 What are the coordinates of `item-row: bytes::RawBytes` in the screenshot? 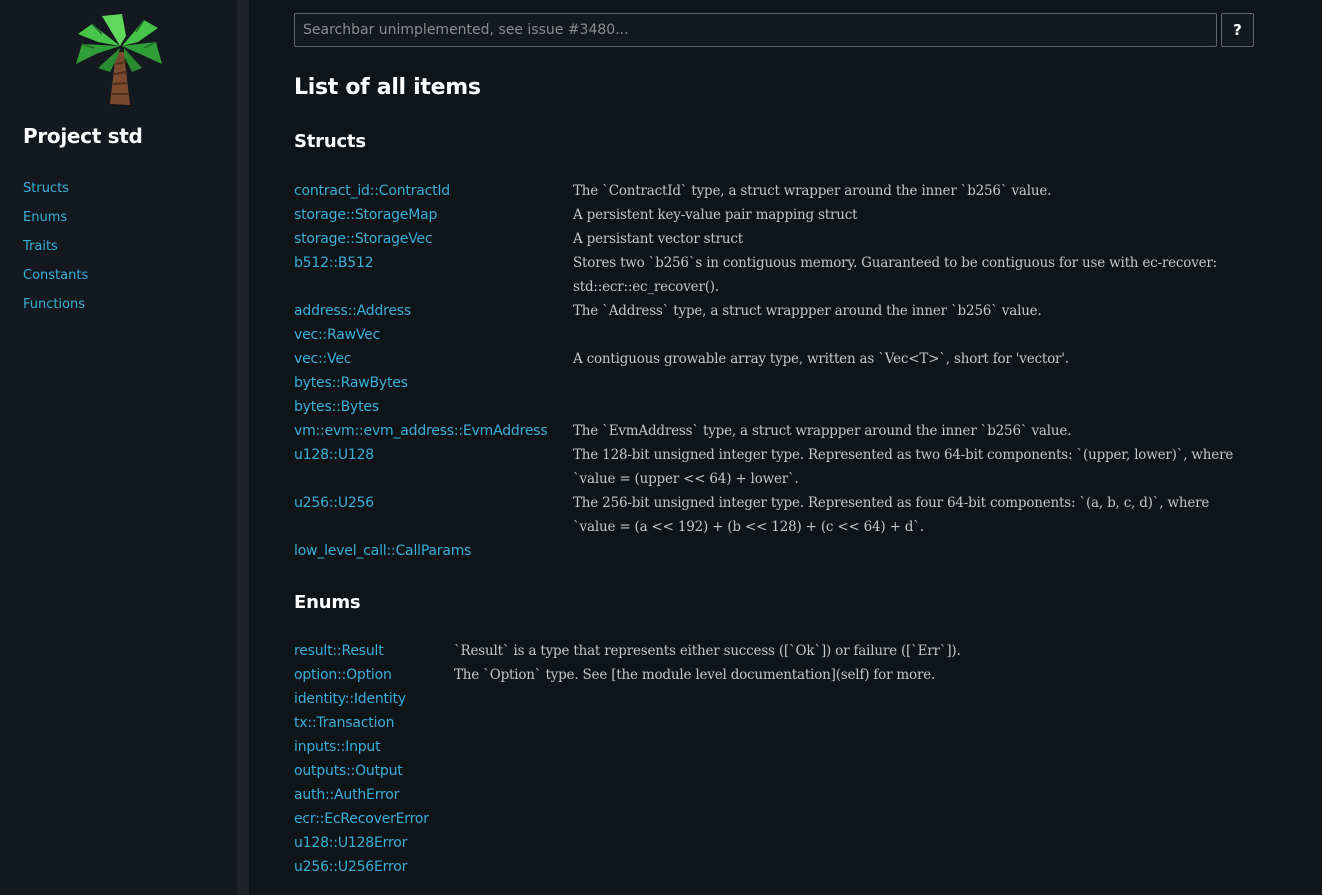 It's located at (774, 383).